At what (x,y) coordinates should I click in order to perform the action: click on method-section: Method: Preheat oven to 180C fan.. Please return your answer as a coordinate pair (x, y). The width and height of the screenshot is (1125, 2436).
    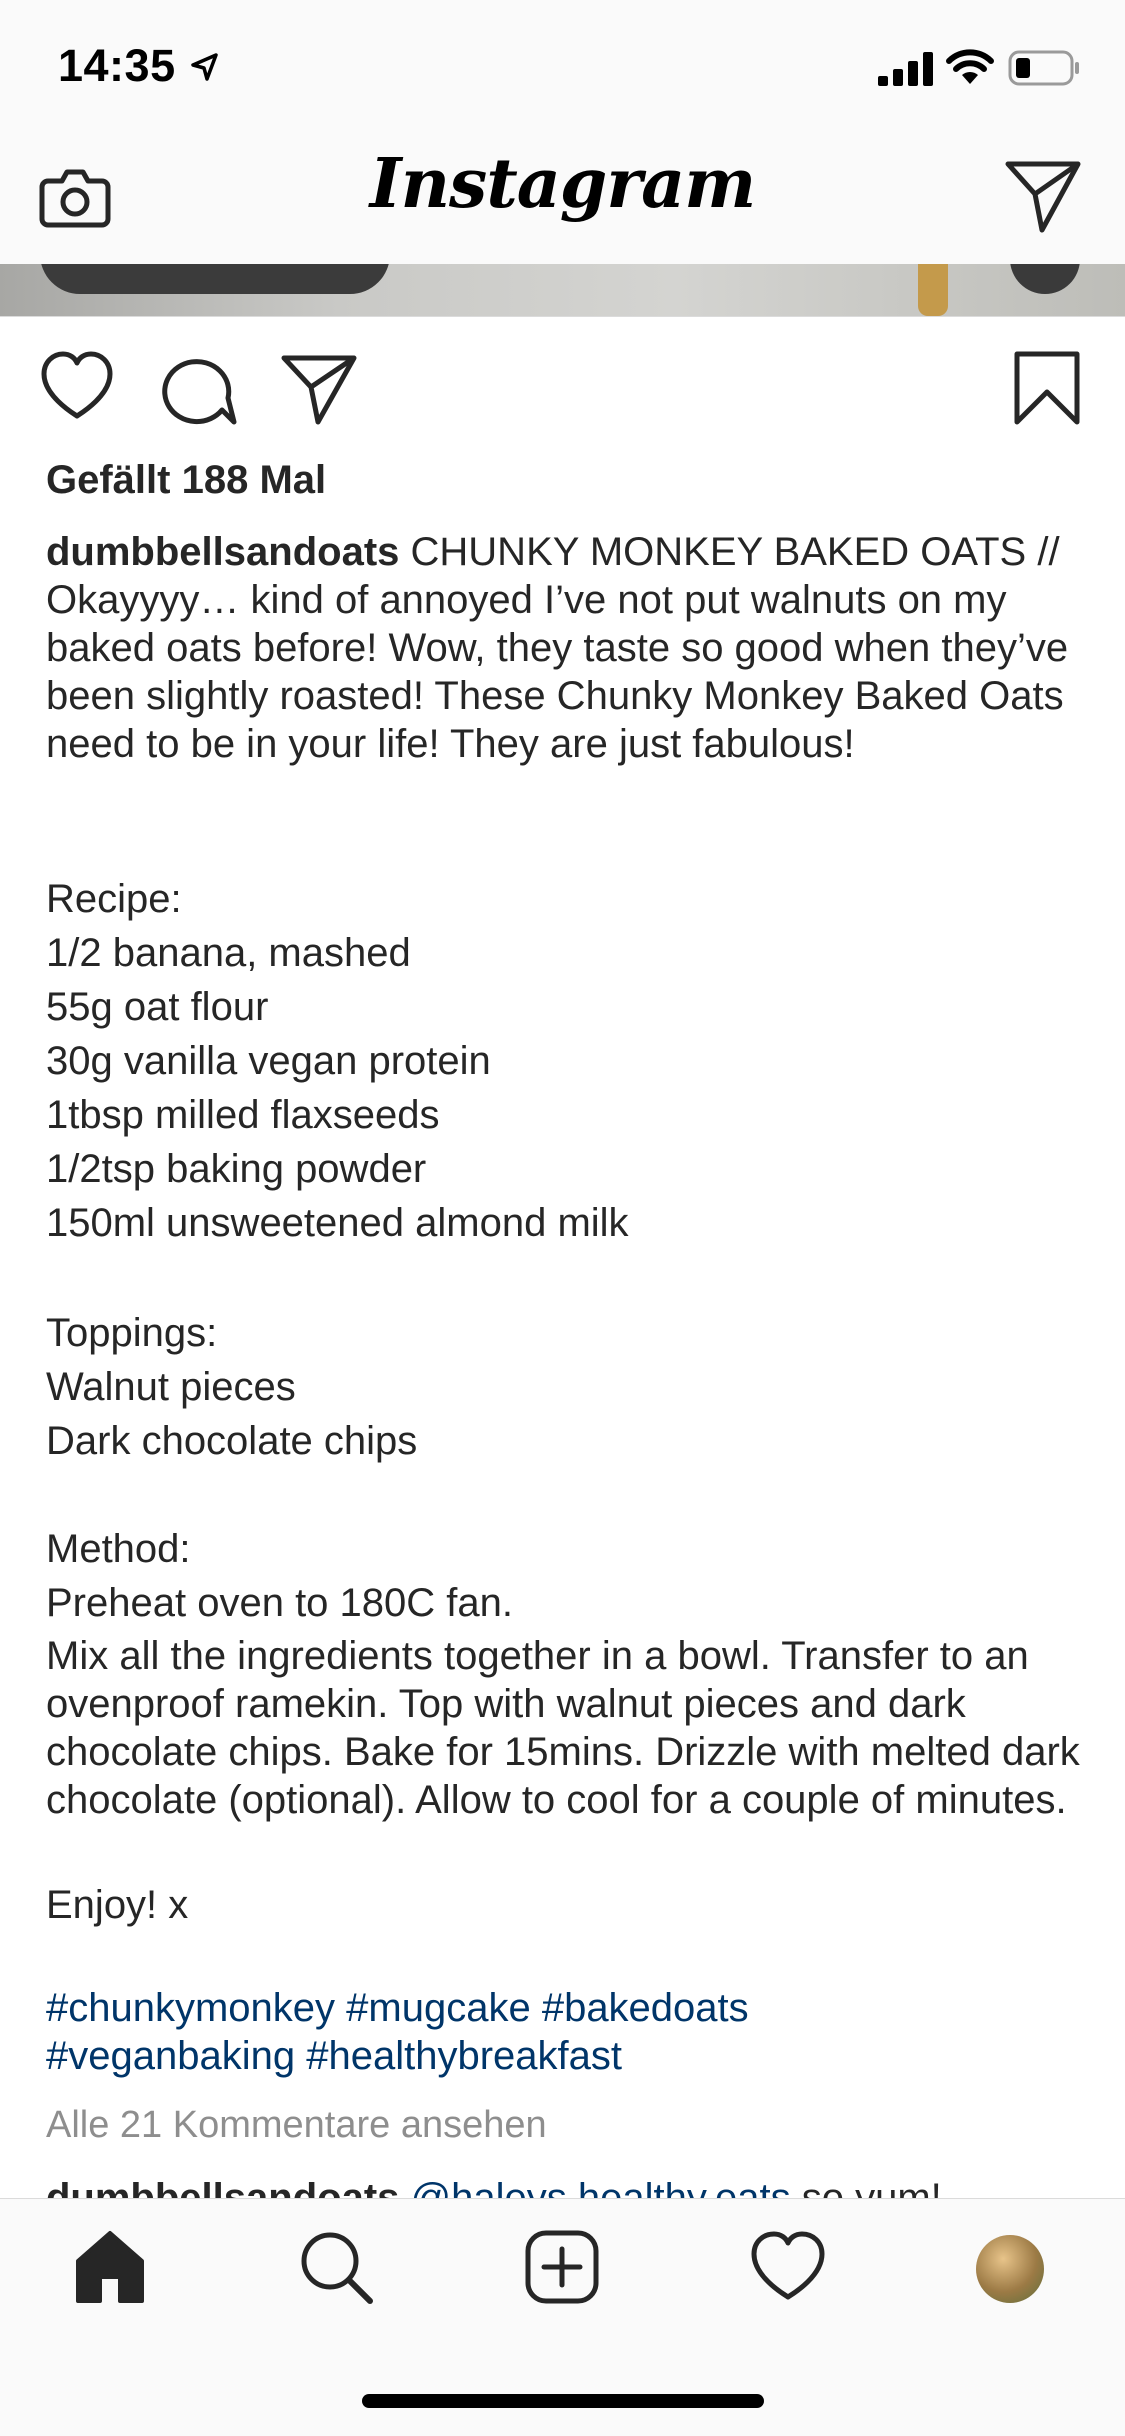
    Looking at the image, I should click on (566, 1576).